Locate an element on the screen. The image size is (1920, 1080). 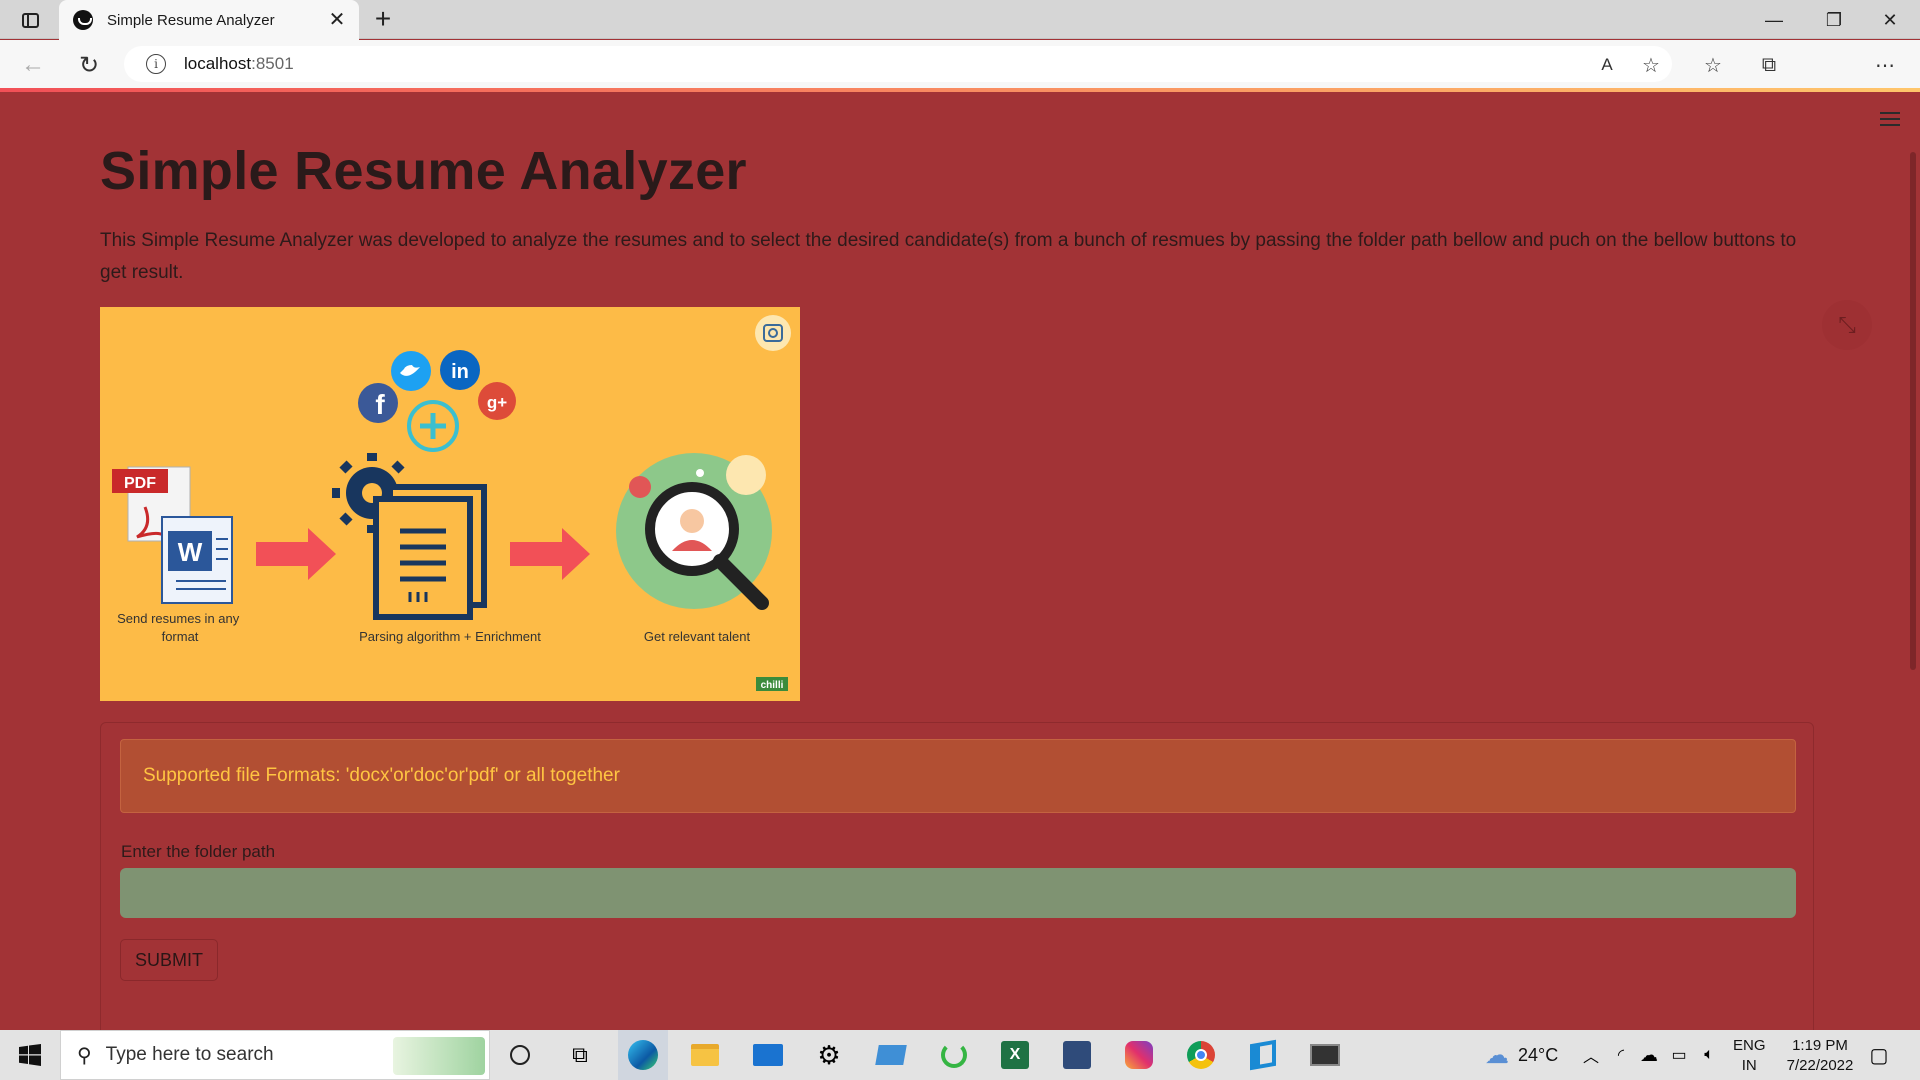
browser-toolbar: ← ↻ i localhost:8501 A ☆ ☆ ⧉ ⋯ is located at coordinates (960, 79).